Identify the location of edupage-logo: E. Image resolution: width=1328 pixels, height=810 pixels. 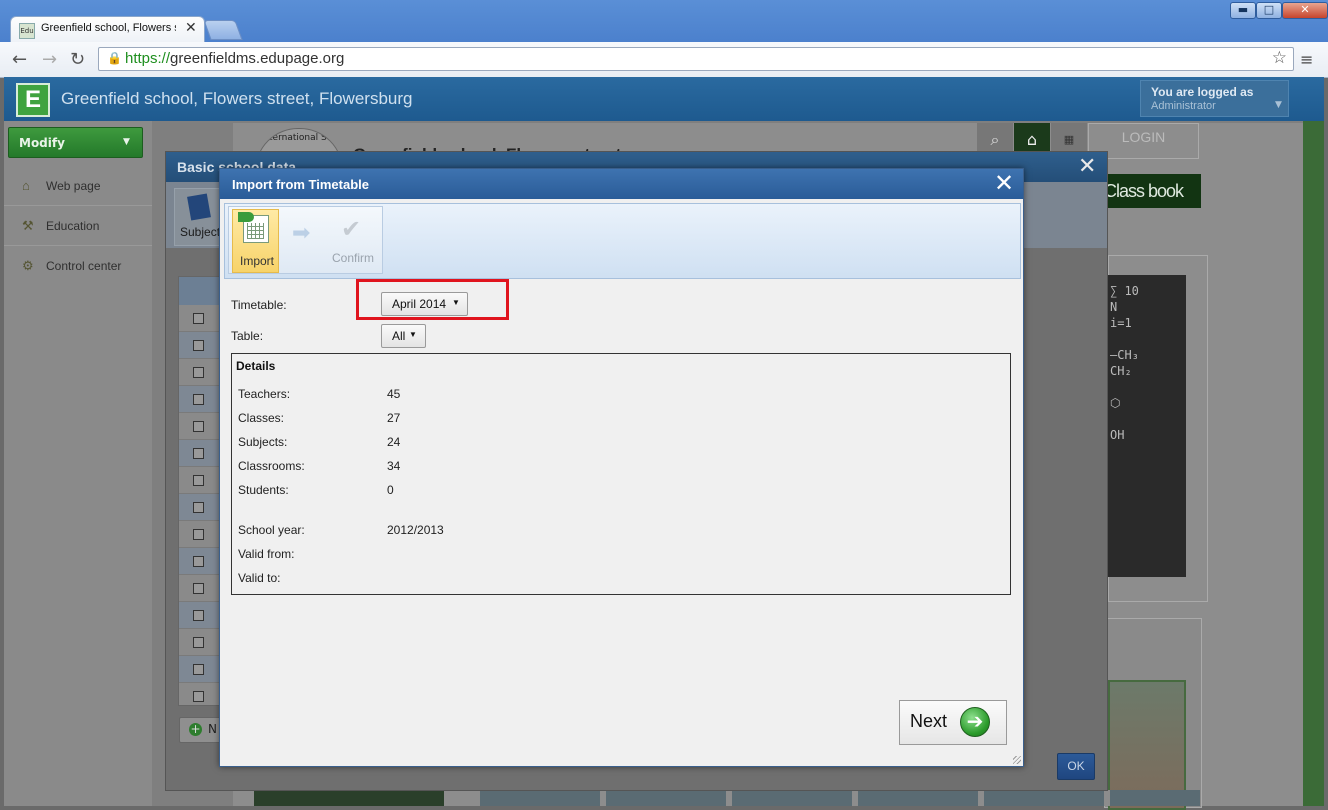
(33, 100).